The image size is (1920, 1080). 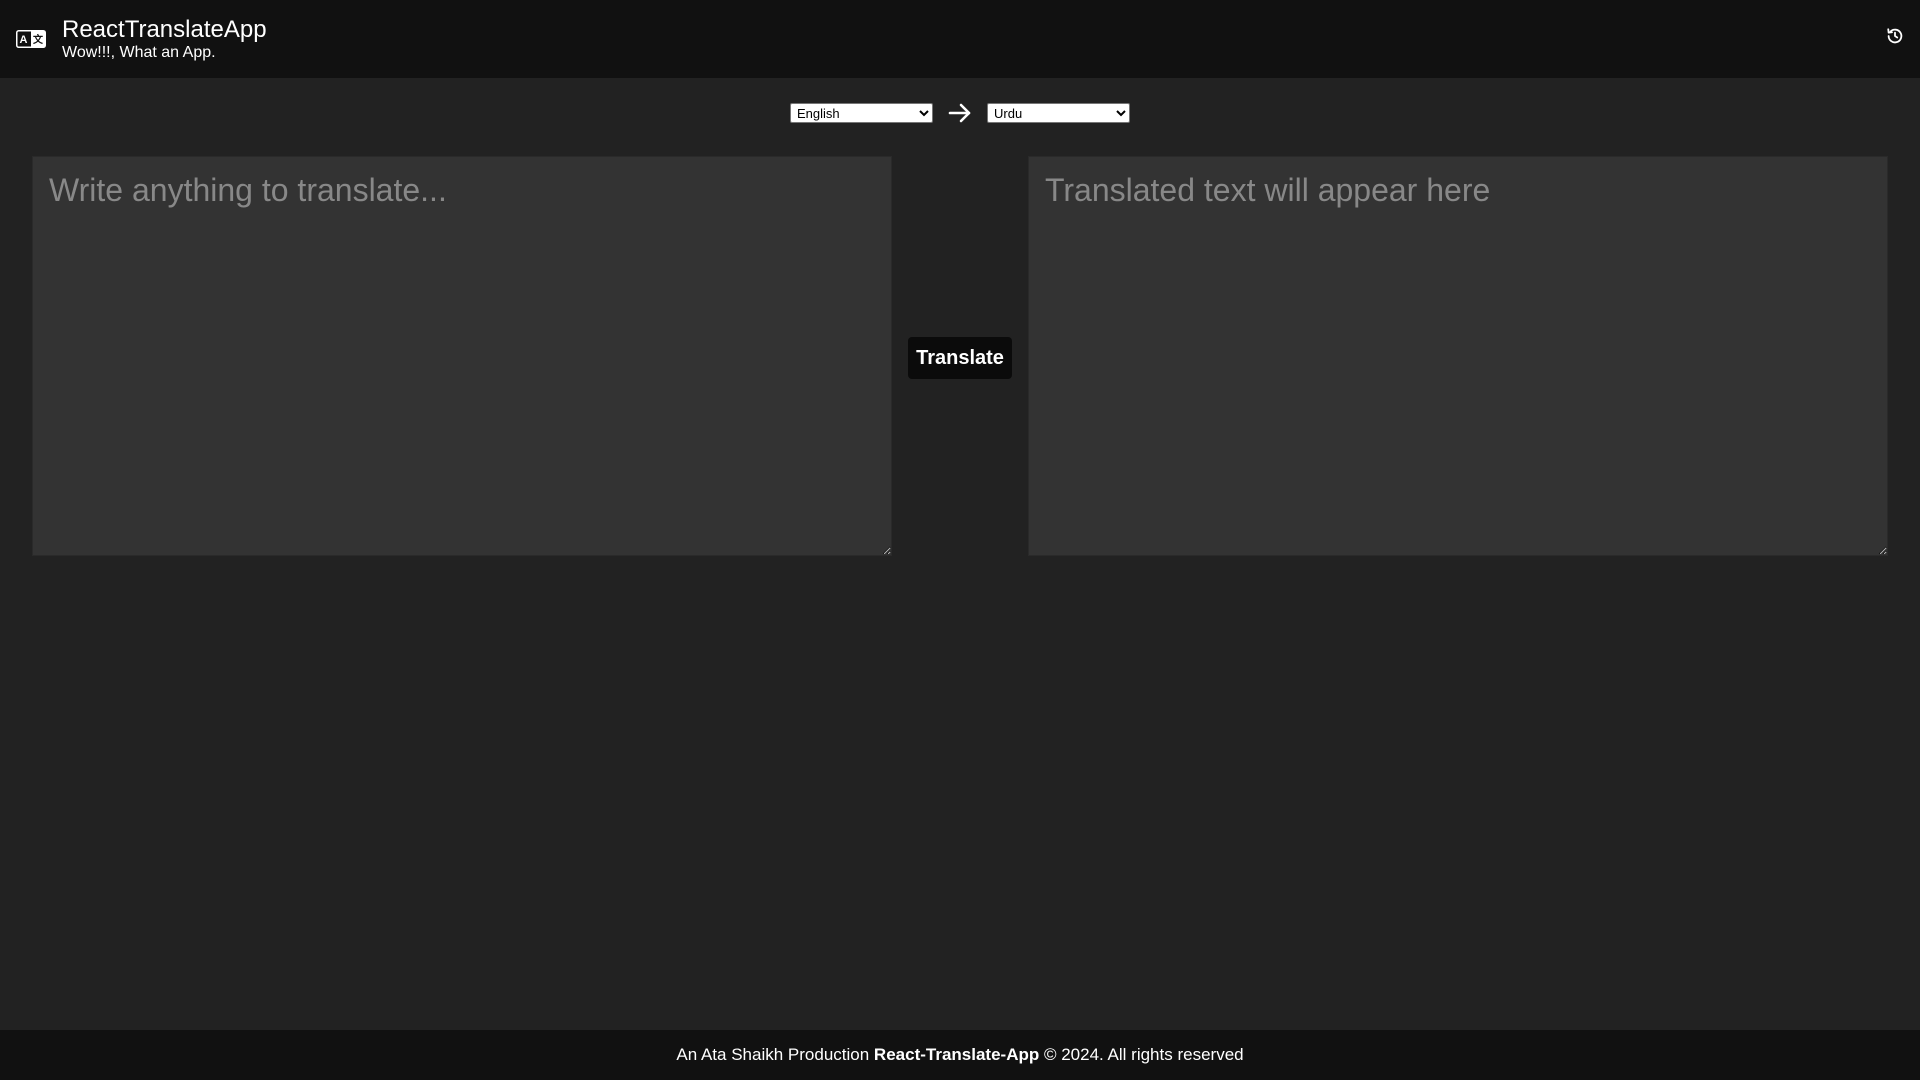 What do you see at coordinates (31, 39) in the screenshot?
I see `translate-icon: A 文` at bounding box center [31, 39].